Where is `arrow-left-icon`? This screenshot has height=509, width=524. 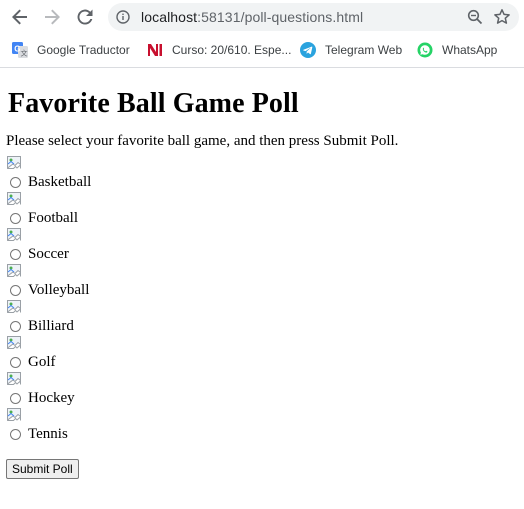
arrow-left-icon is located at coordinates (19, 17).